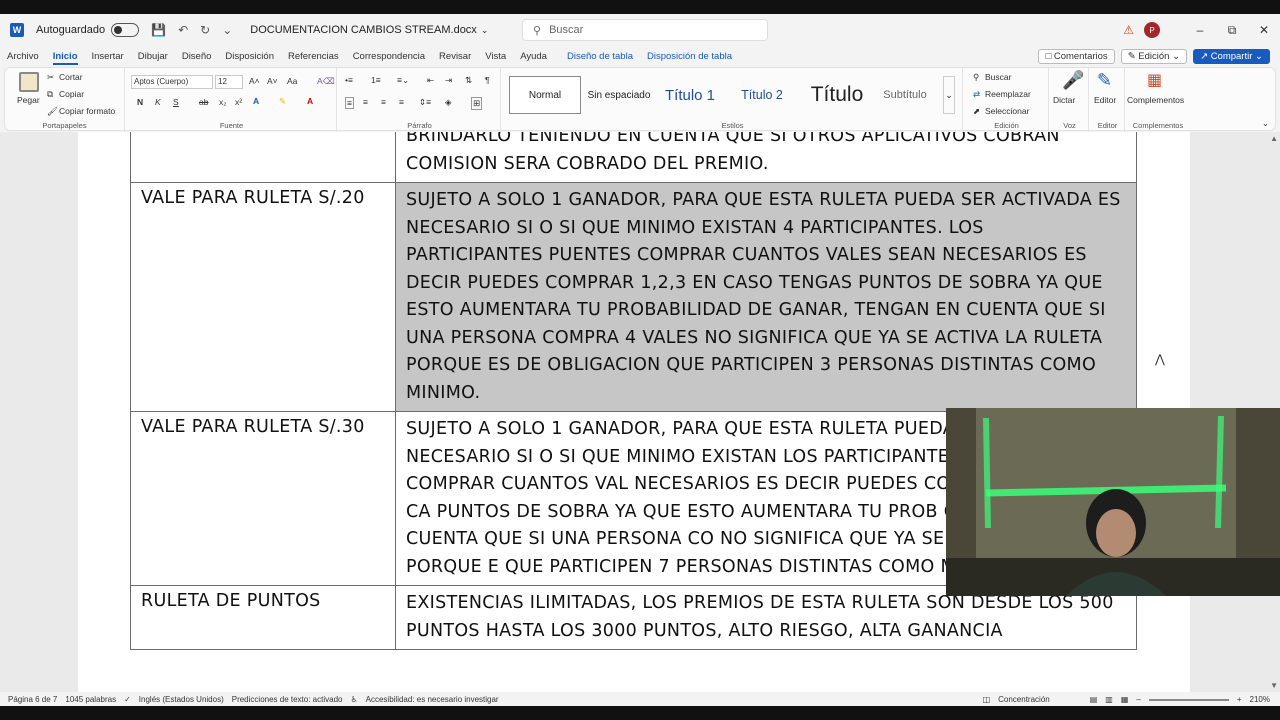  I want to click on tab-disposición-de-tabla: Disposición de tabla, so click(689, 56).